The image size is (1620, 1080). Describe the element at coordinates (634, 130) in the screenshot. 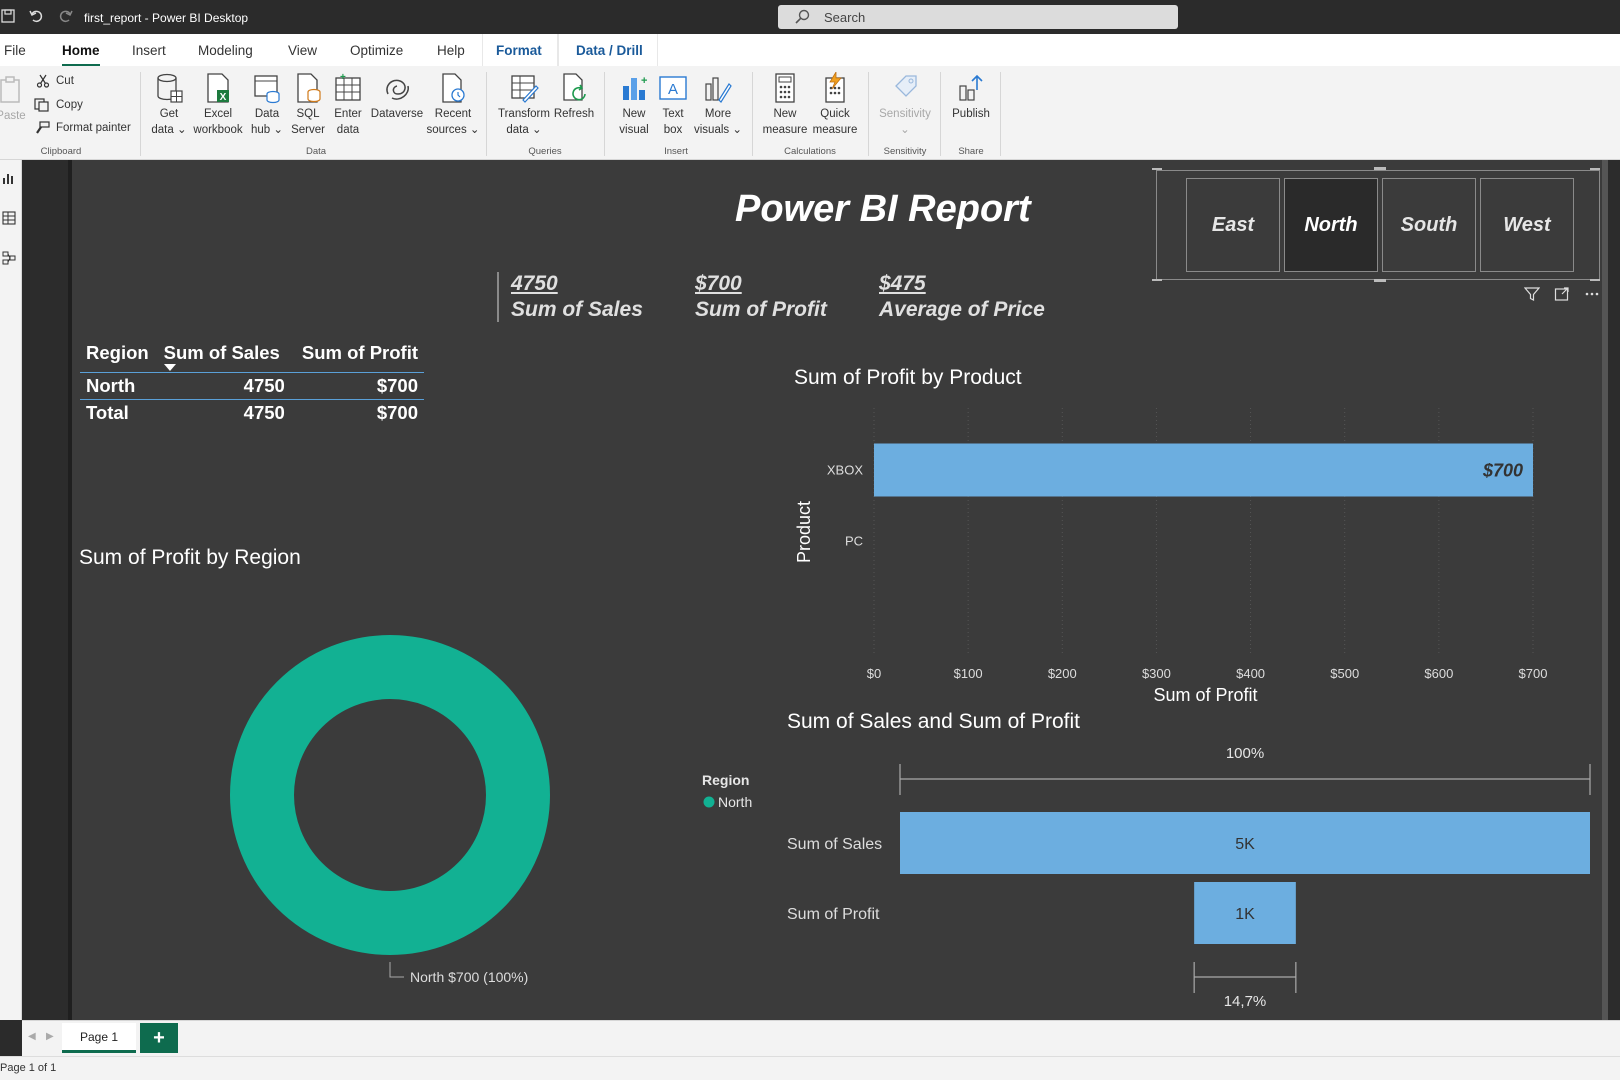

I see `new-visual-label-line2: visual` at that location.